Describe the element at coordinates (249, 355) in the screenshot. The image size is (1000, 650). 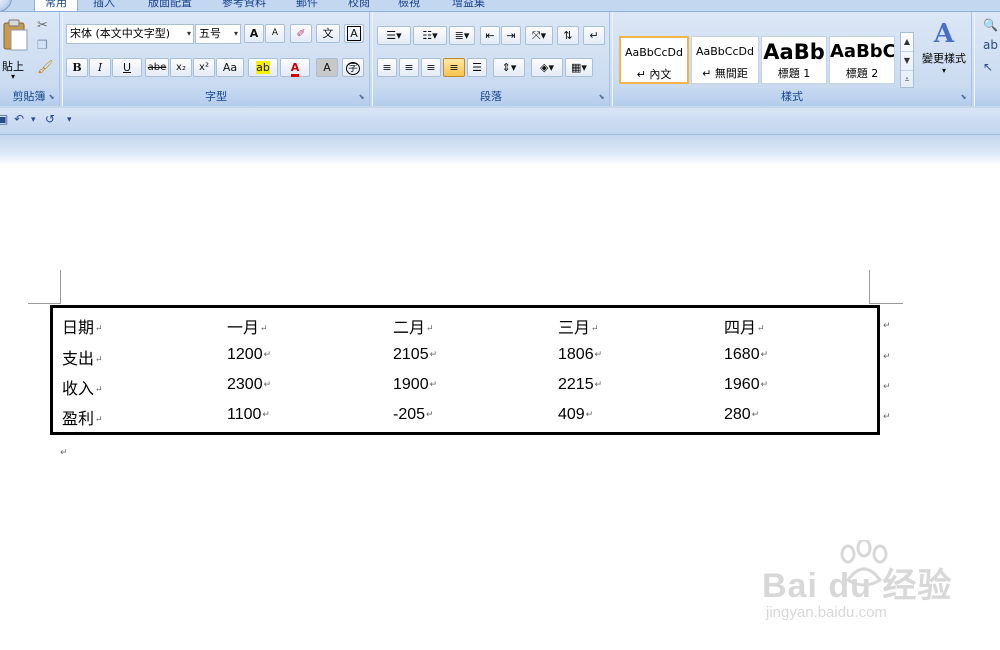
I see `table-cell: 1200↵` at that location.